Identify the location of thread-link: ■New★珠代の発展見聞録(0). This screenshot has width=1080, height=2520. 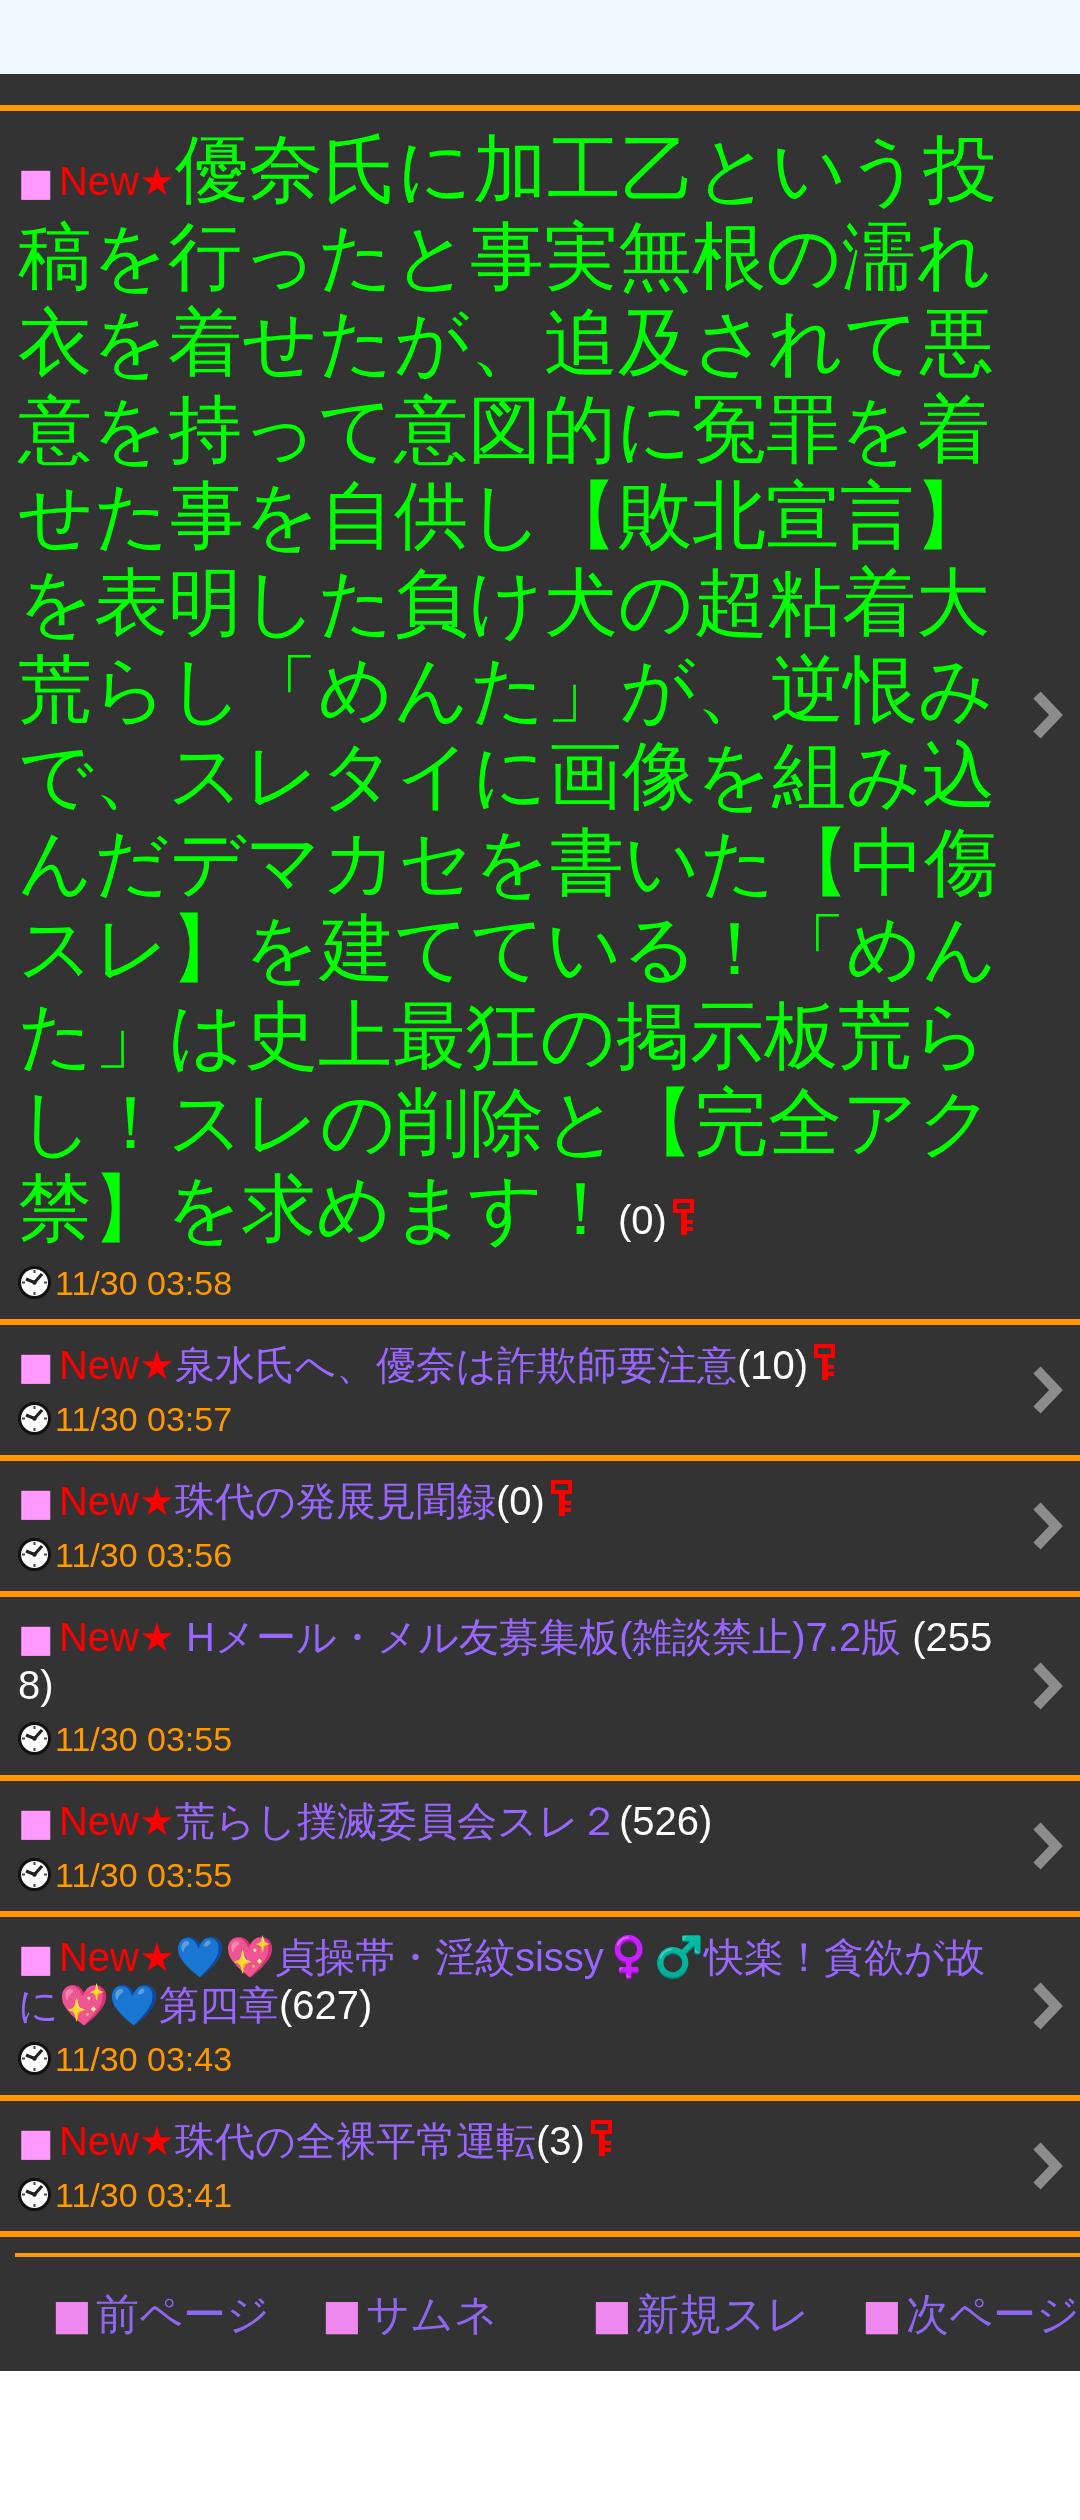
(511, 1500).